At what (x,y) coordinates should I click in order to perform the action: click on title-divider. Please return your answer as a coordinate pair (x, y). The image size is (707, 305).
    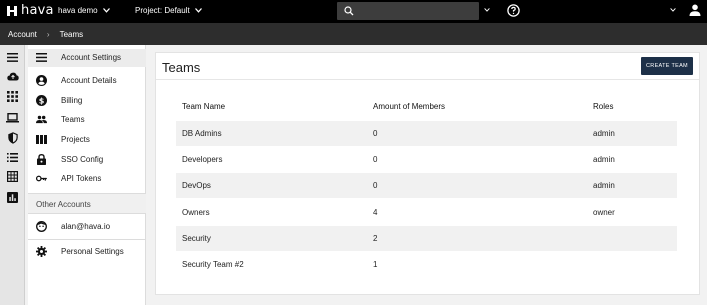
    Looking at the image, I should click on (427, 79).